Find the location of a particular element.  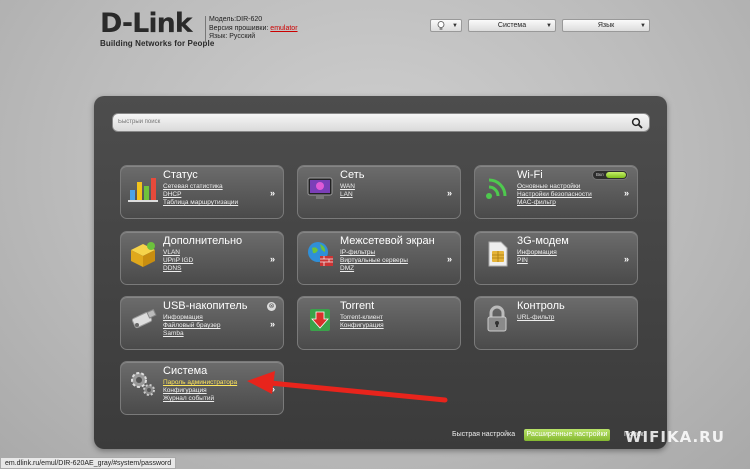

link-dmz: DMZ is located at coordinates (374, 269).